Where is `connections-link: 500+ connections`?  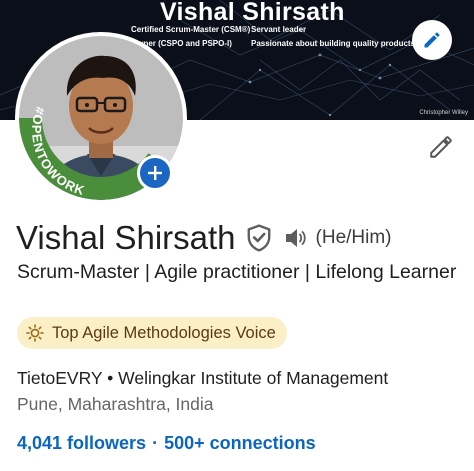 connections-link: 500+ connections is located at coordinates (240, 443).